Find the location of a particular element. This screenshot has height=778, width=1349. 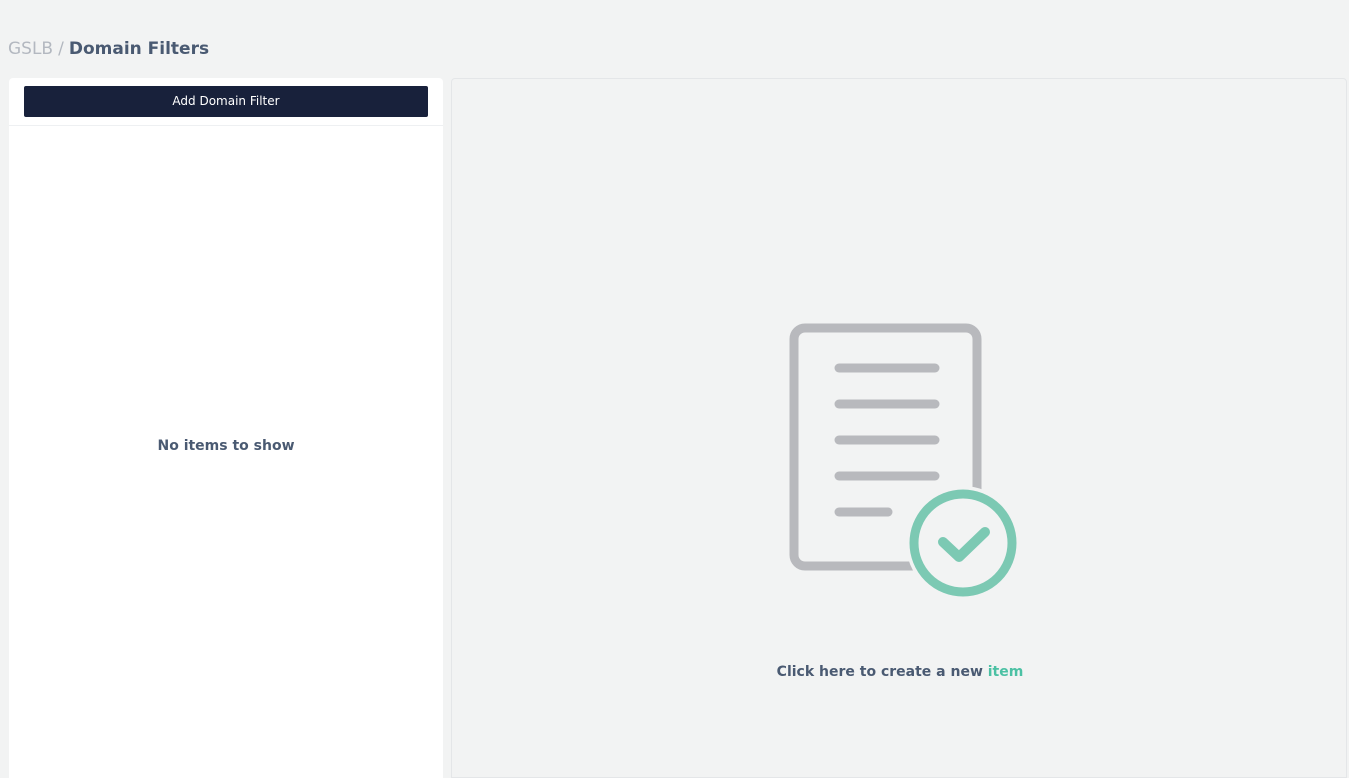

add-domain-filter-button: Add Domain Filter is located at coordinates (226, 101).